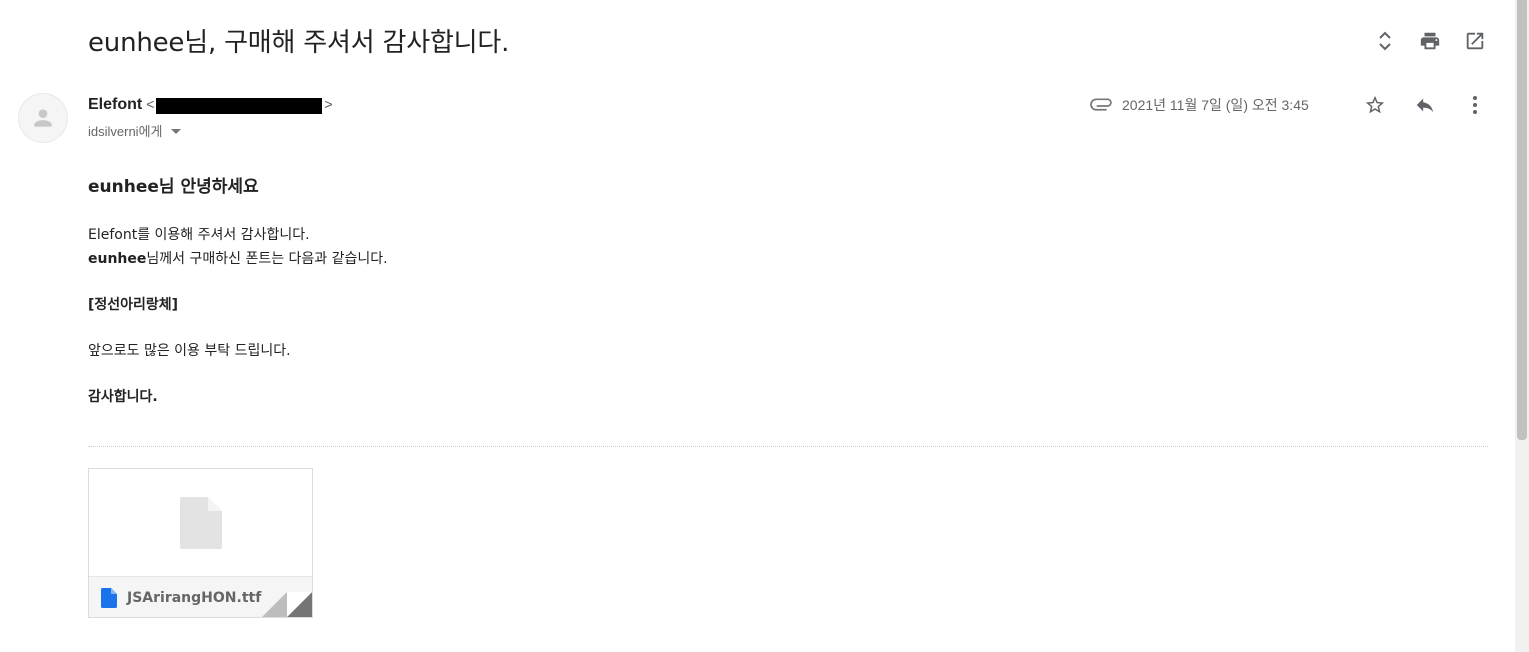 Image resolution: width=1529 pixels, height=652 pixels. I want to click on print-icon, so click(1430, 41).